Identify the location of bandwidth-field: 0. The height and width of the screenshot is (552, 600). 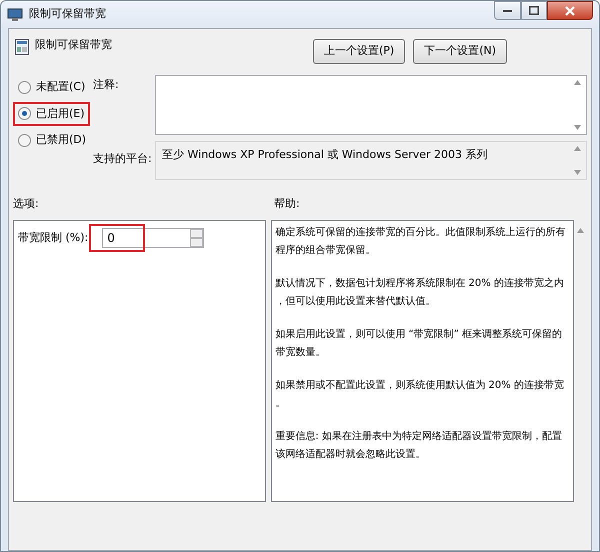
(145, 238).